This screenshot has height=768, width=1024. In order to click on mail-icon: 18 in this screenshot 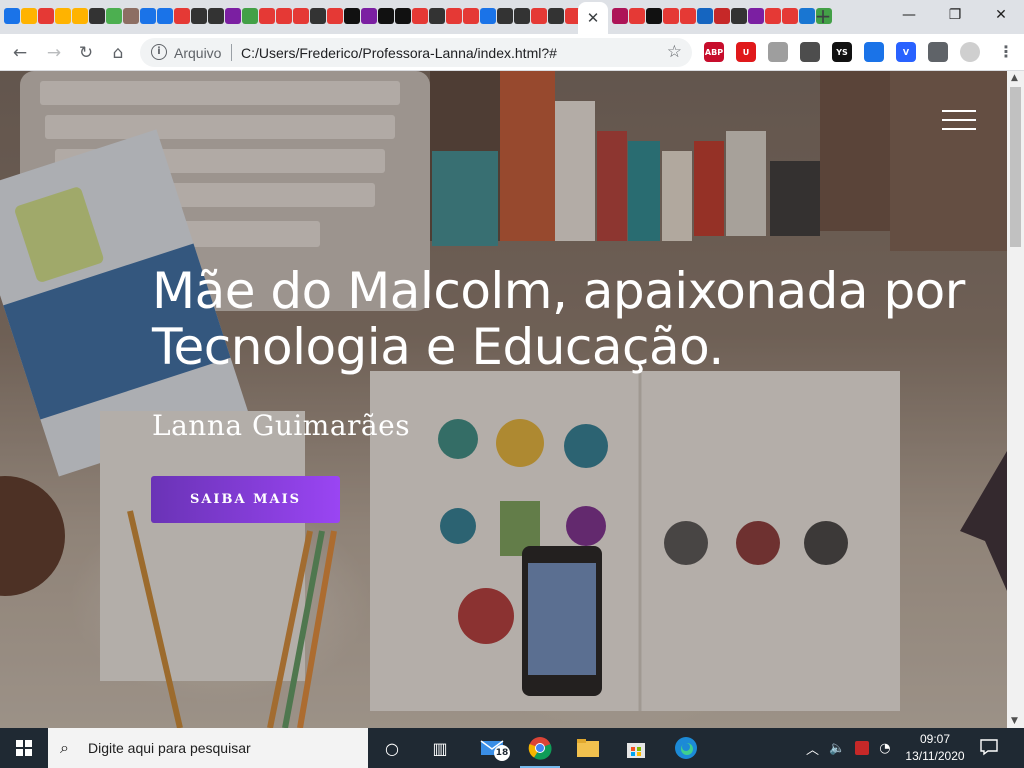, I will do `click(492, 748)`.